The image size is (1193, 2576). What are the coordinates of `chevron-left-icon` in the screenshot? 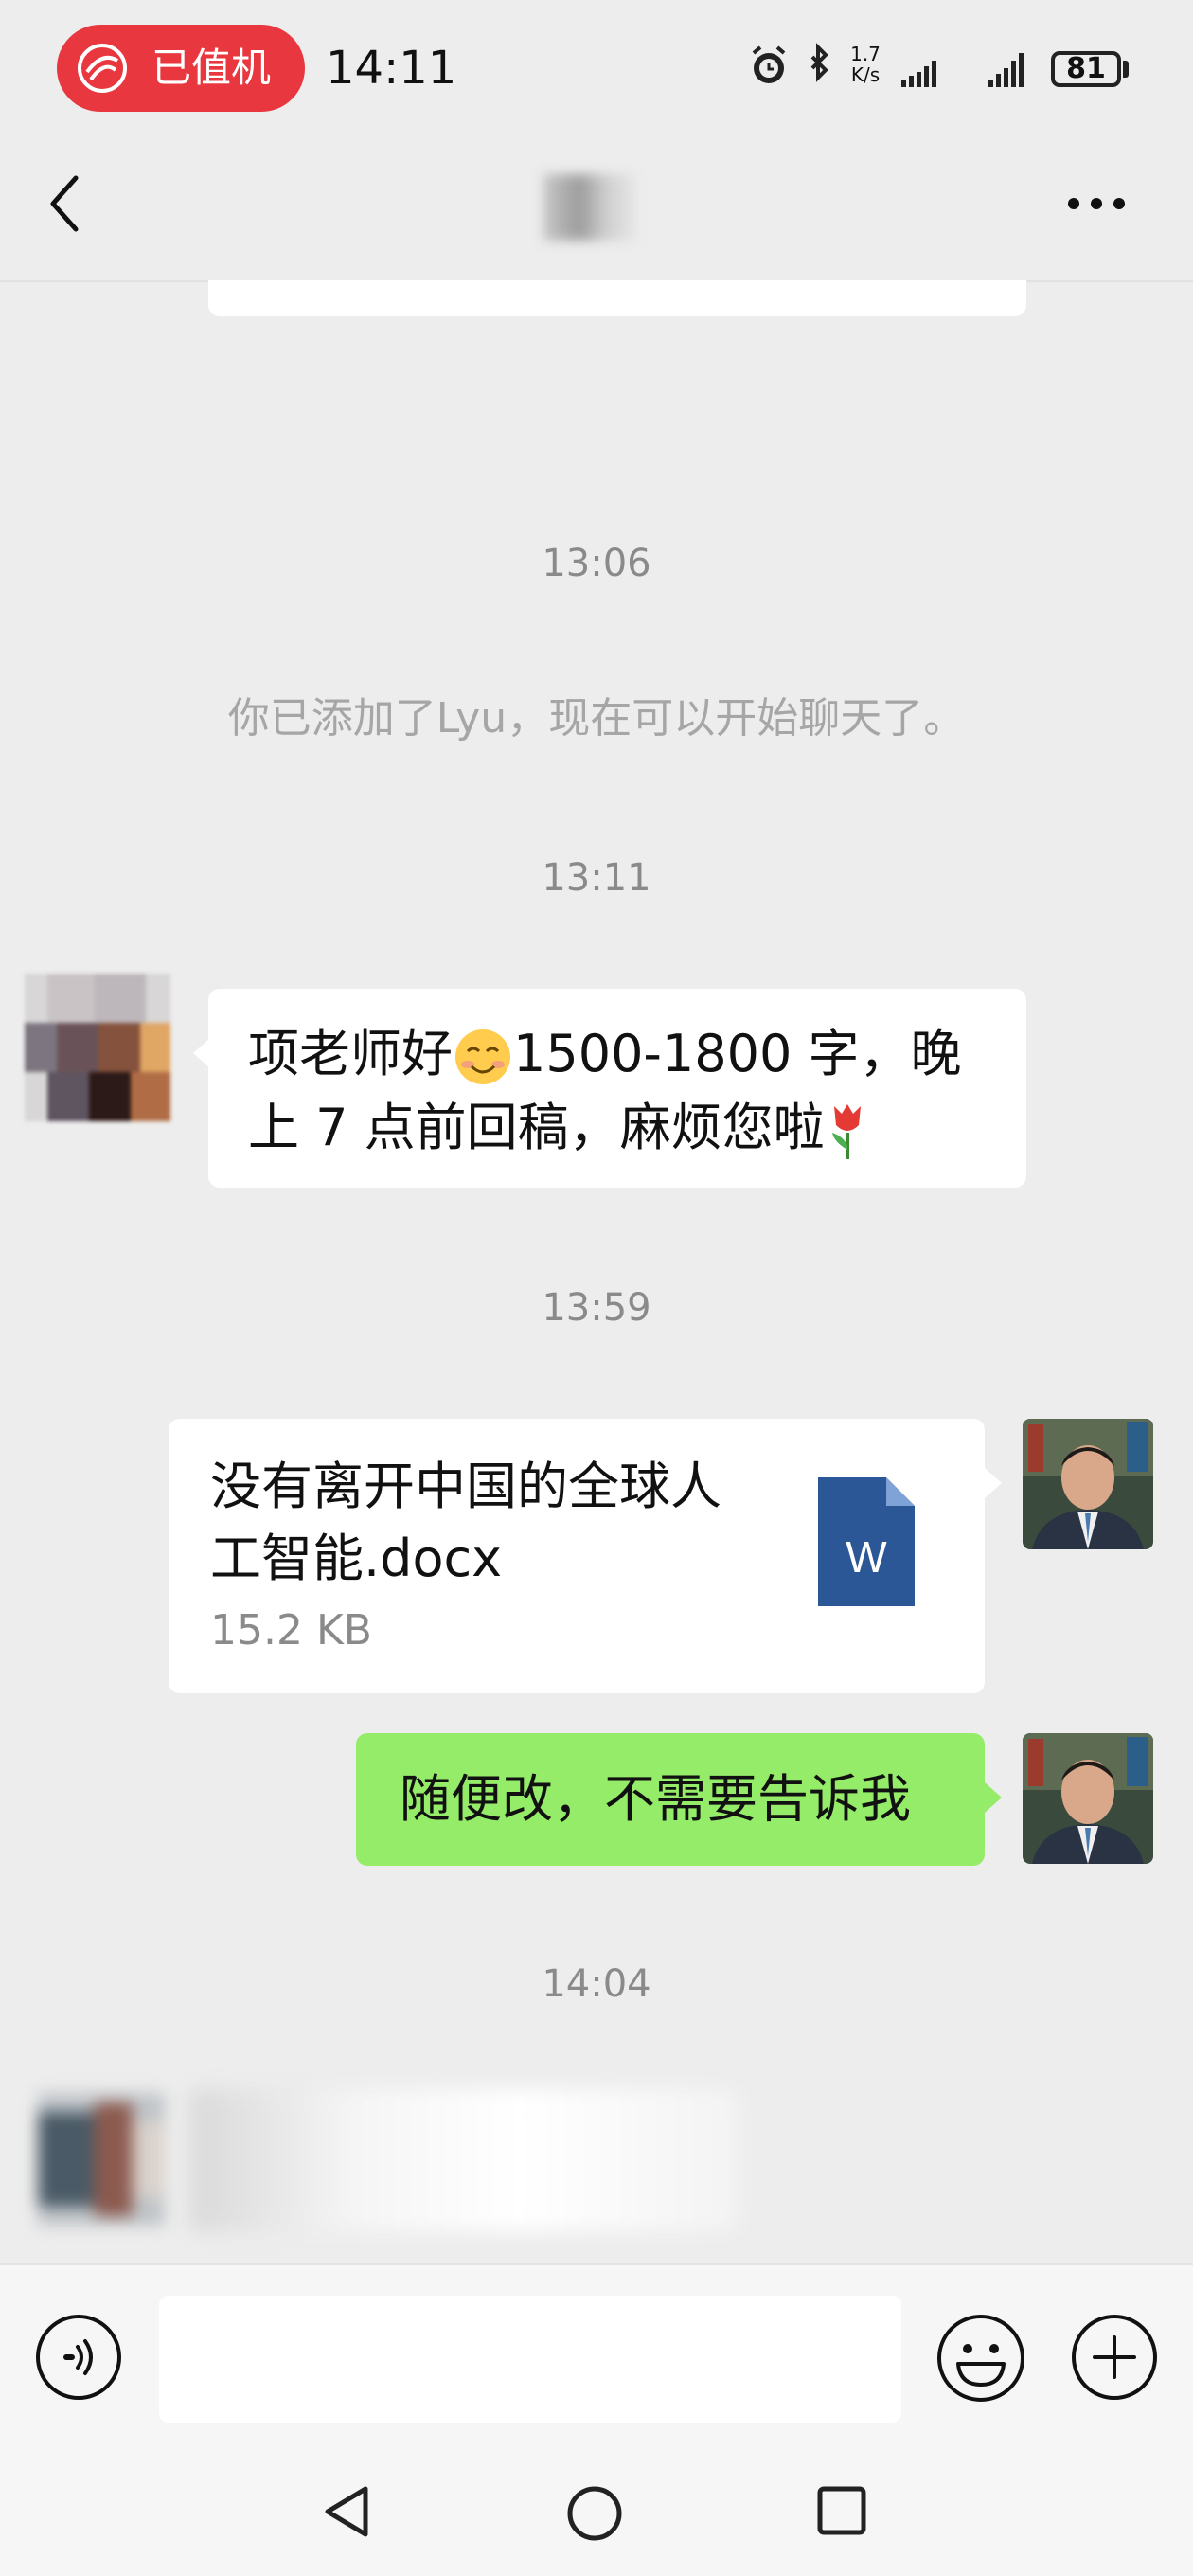 It's located at (64, 203).